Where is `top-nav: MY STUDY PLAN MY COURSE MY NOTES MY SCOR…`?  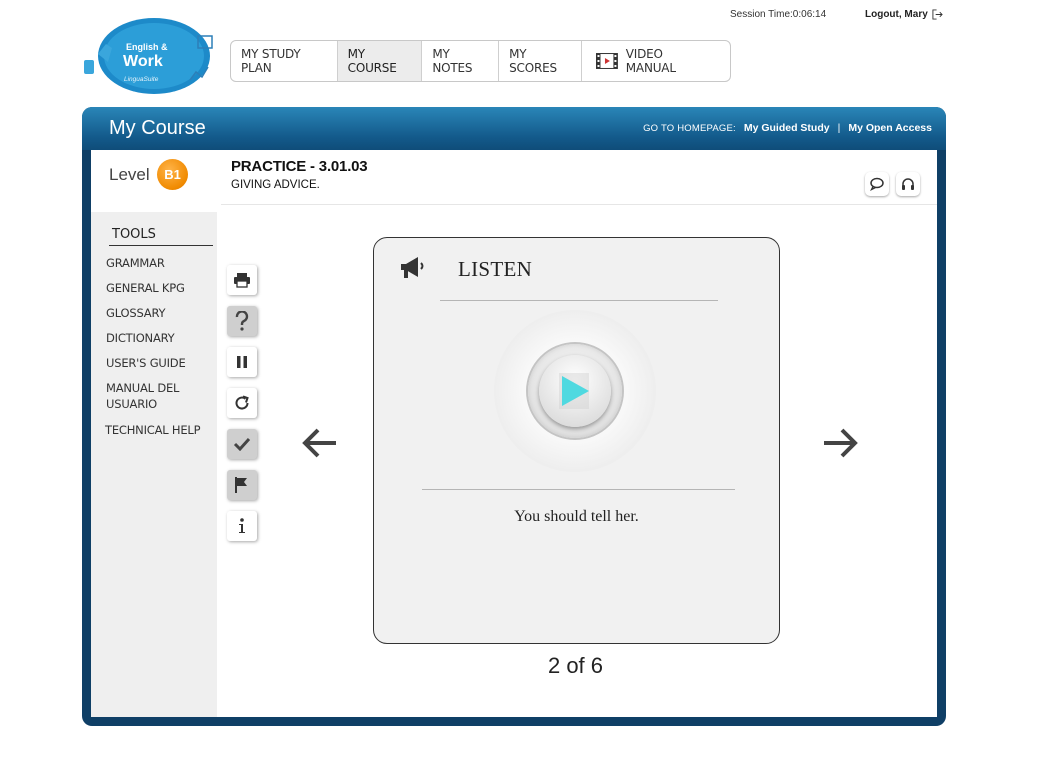
top-nav: MY STUDY PLAN MY COURSE MY NOTES MY SCOR… is located at coordinates (480, 61).